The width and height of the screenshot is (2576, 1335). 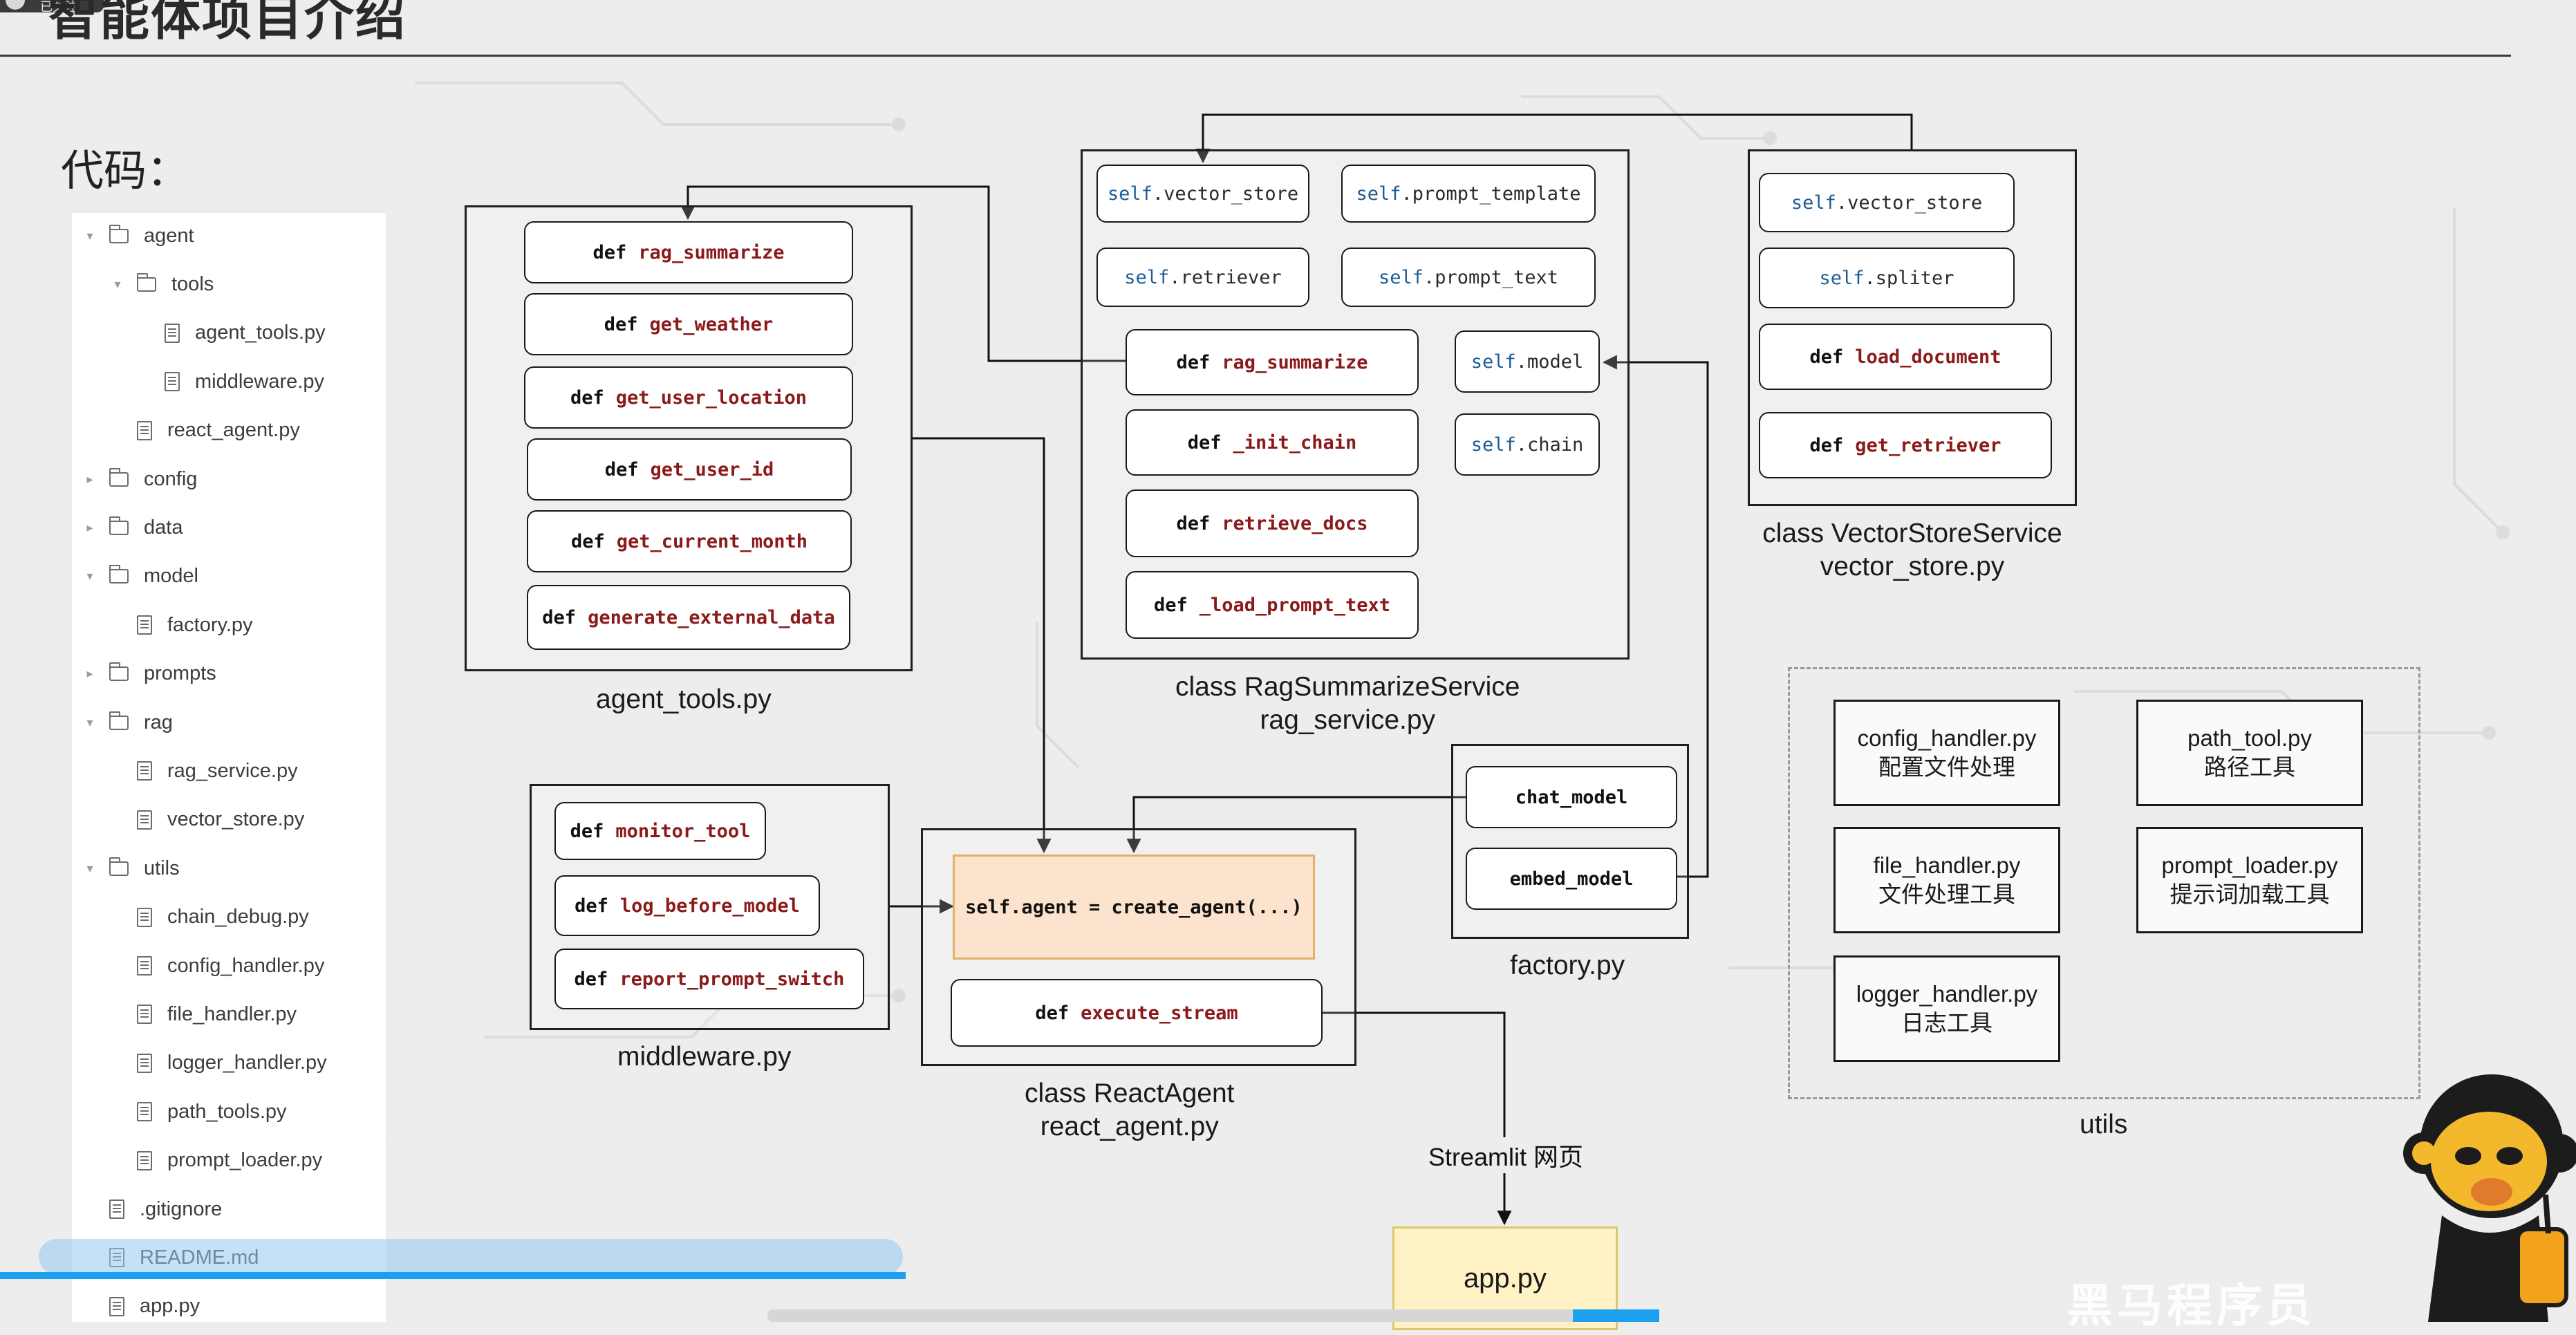 What do you see at coordinates (1909, 278) in the screenshot?
I see `vs-attr-spliter-name: .spliter` at bounding box center [1909, 278].